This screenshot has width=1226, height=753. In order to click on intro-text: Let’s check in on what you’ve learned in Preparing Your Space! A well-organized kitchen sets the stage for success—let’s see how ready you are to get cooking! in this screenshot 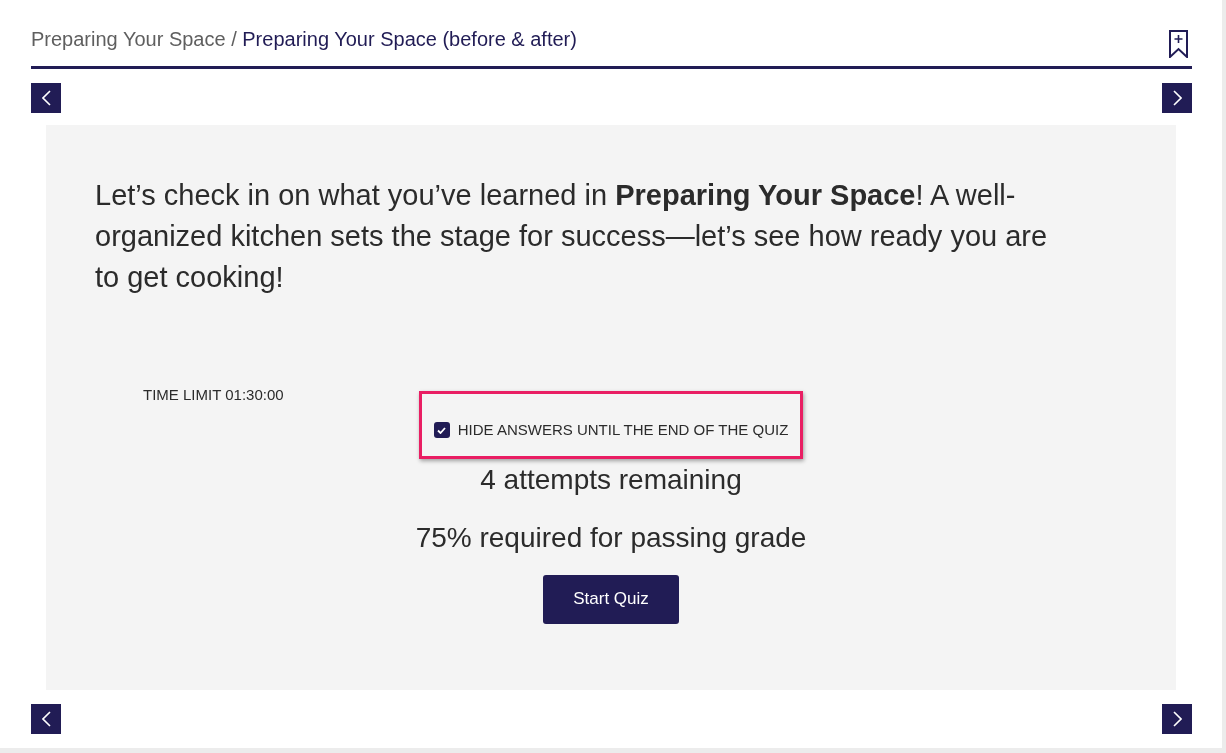, I will do `click(571, 236)`.